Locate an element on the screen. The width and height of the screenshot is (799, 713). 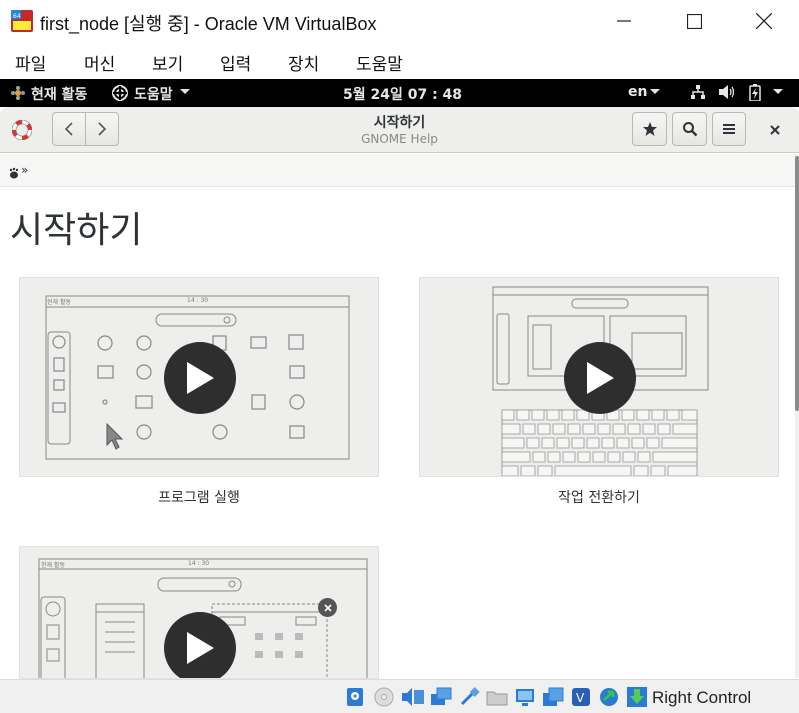
window-title: first_node [실행 중] - Oracle VM VirtualBox is located at coordinates (208, 24).